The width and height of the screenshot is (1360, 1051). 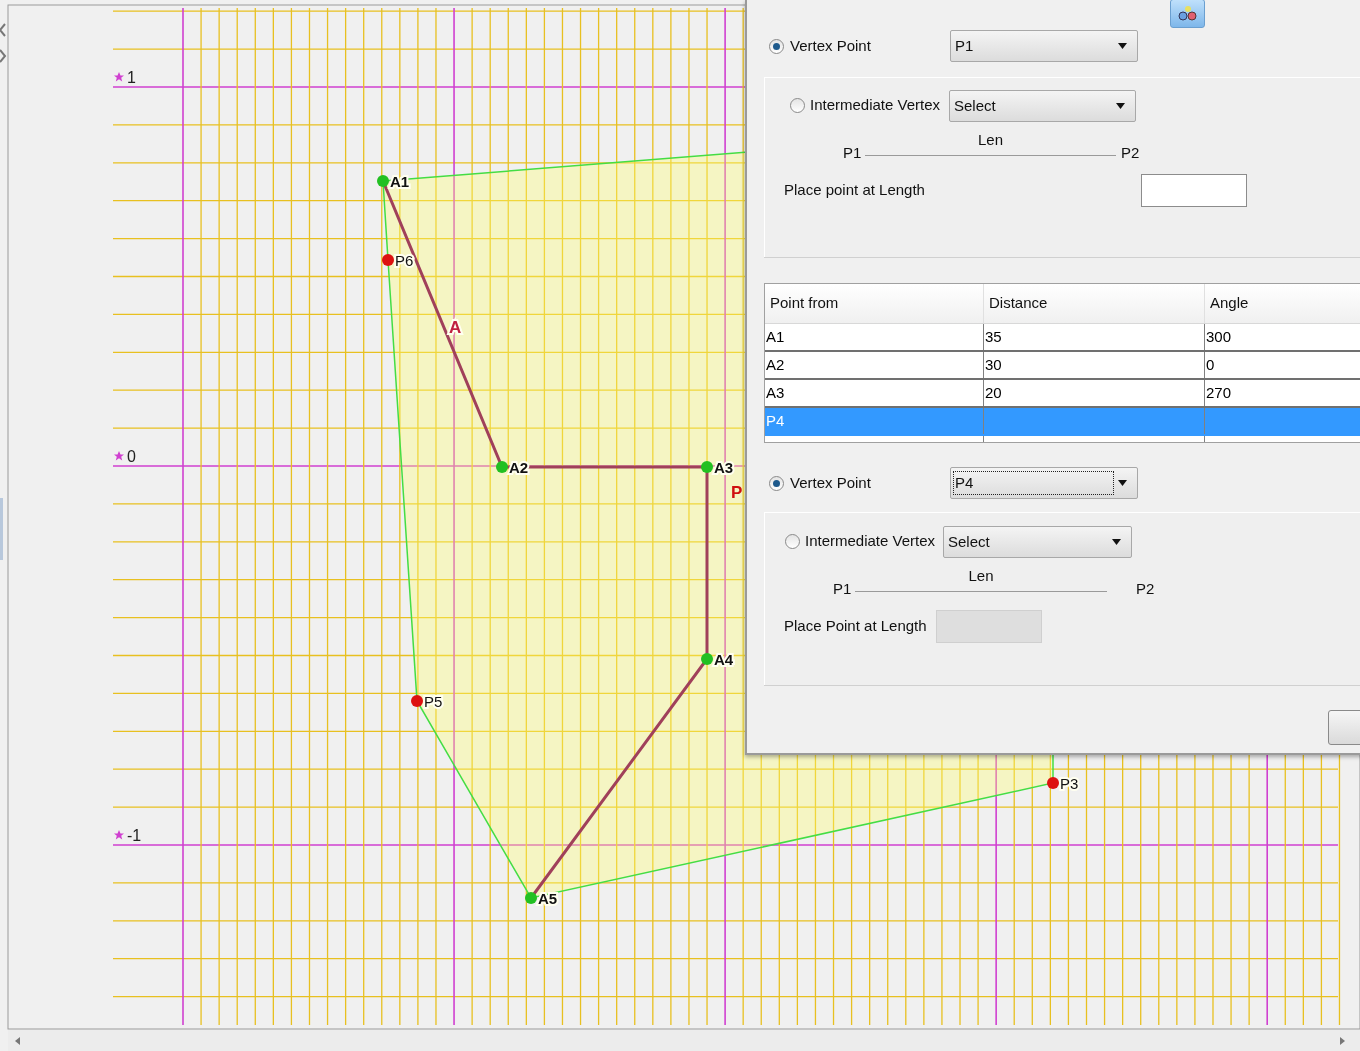 What do you see at coordinates (1219, 336) in the screenshot?
I see `table-cell-text: 300` at bounding box center [1219, 336].